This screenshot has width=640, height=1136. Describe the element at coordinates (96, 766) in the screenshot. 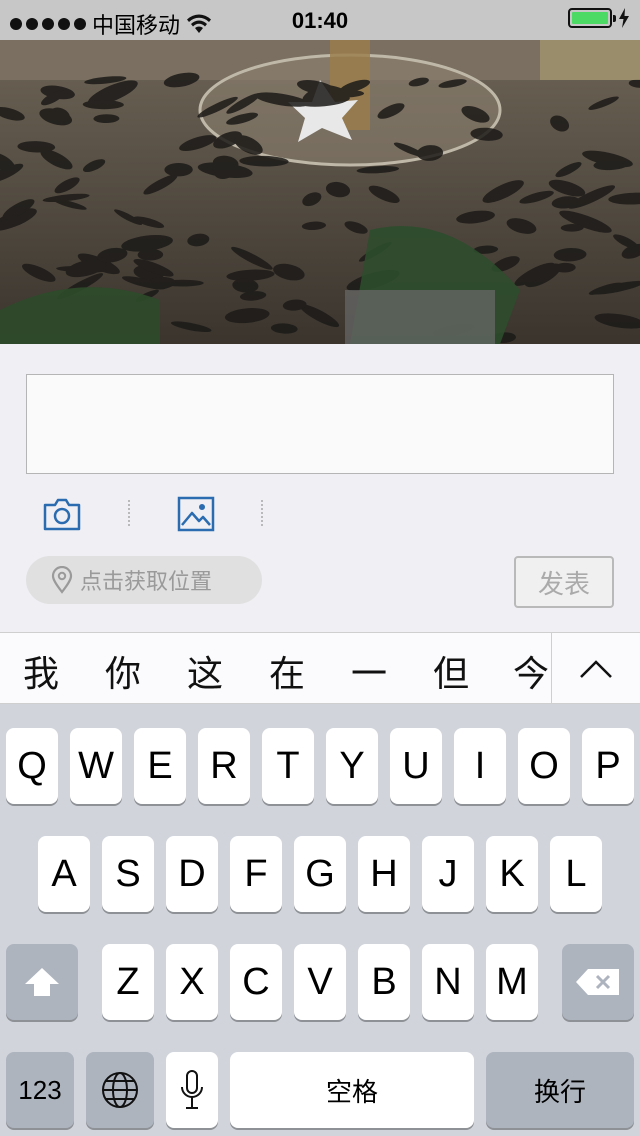

I see `key-w: W` at that location.